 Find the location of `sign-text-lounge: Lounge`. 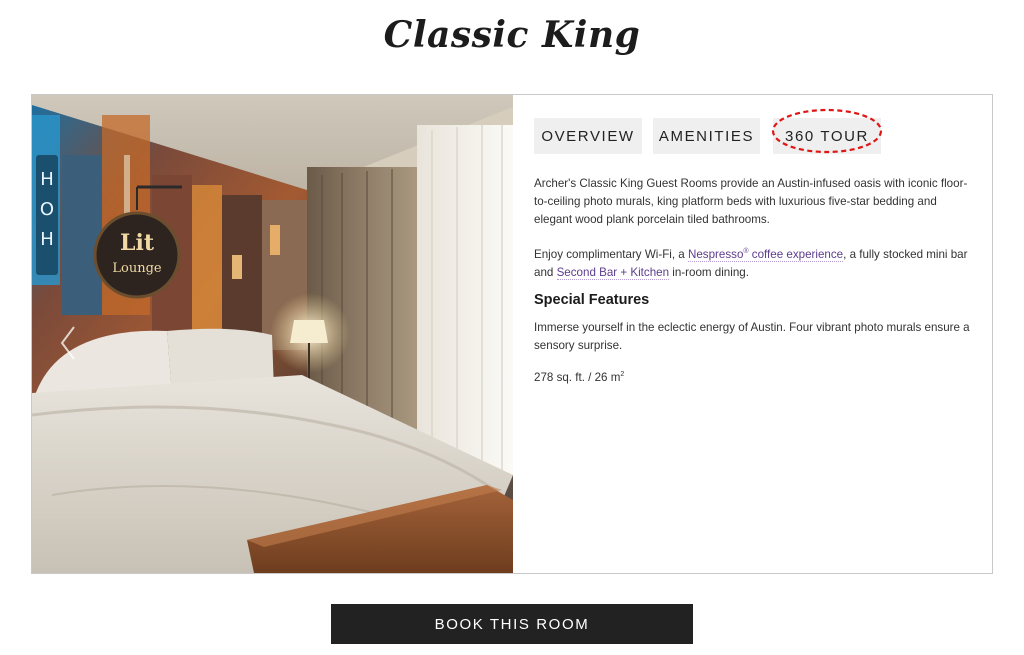

sign-text-lounge: Lounge is located at coordinates (137, 268).